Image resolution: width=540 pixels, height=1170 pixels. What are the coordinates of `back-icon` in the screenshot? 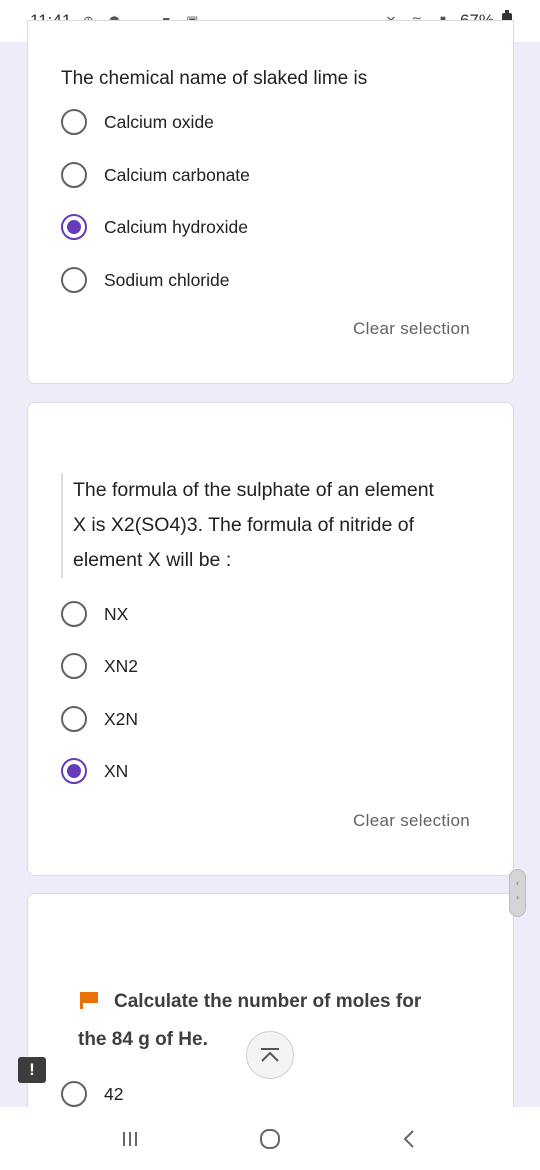 It's located at (408, 1138).